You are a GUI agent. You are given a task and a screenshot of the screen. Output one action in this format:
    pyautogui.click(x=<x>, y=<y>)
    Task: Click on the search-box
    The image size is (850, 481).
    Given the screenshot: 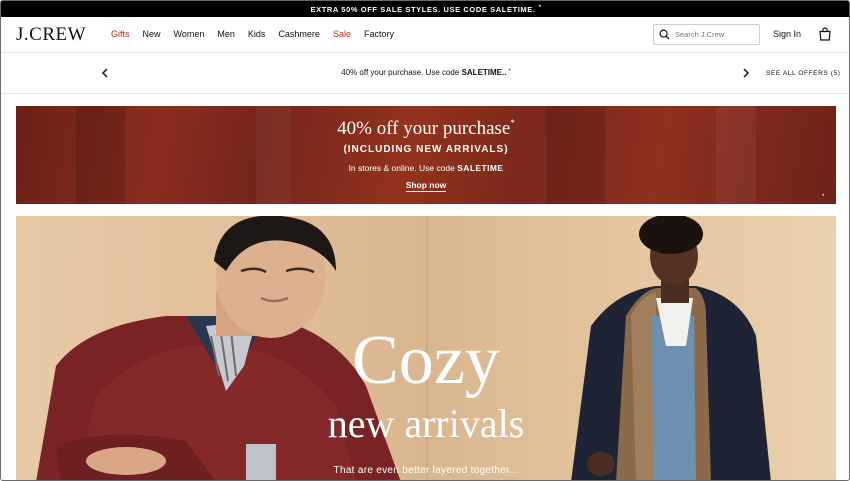 What is the action you would take?
    pyautogui.click(x=706, y=34)
    